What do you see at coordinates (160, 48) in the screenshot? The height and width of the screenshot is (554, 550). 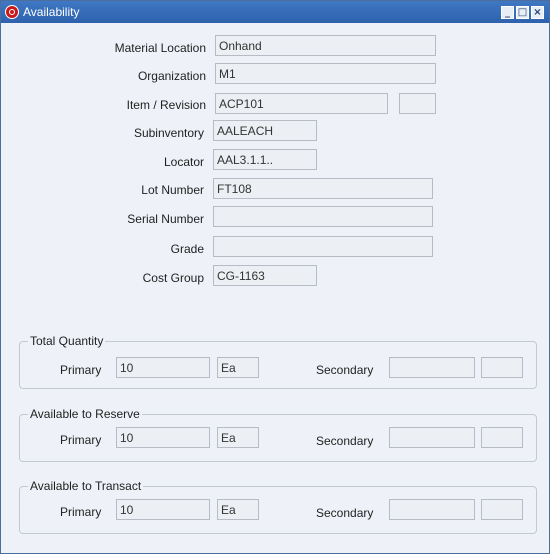 I see `material-location-label: Material Location` at bounding box center [160, 48].